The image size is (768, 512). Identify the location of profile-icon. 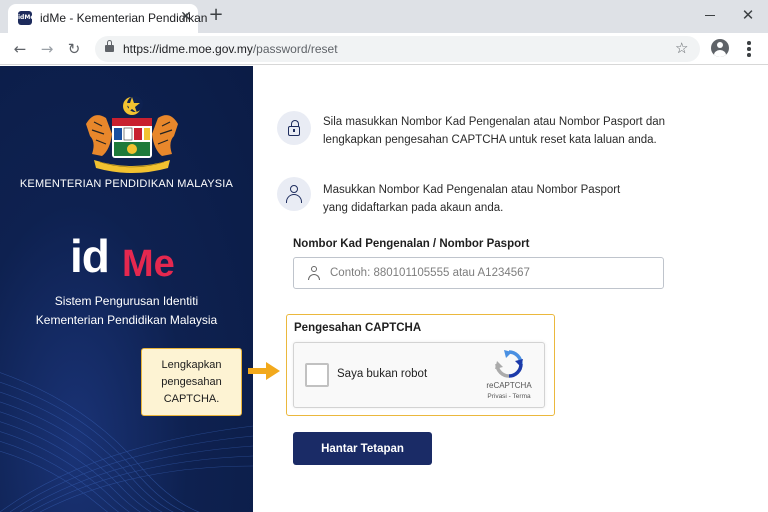
(720, 48).